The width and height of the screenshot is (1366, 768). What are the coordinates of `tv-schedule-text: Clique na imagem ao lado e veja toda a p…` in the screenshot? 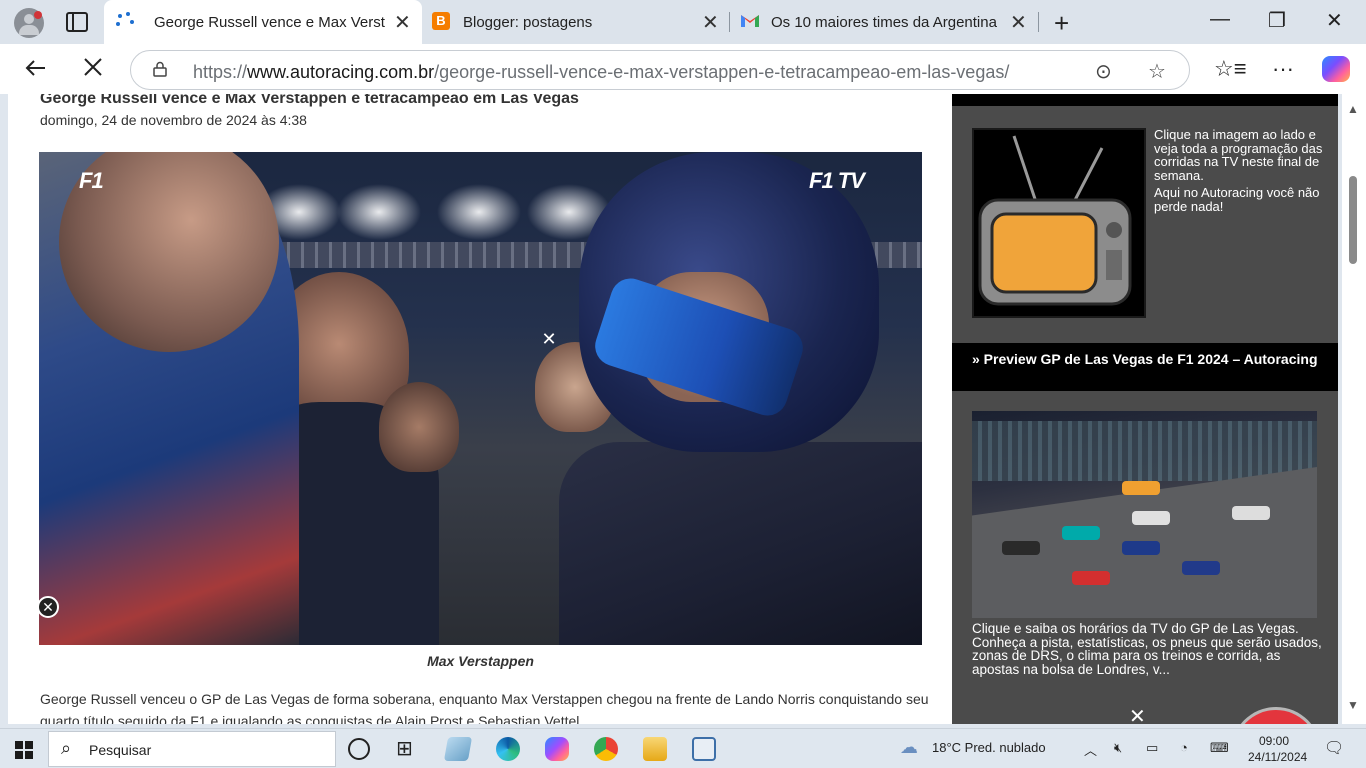 It's located at (1239, 170).